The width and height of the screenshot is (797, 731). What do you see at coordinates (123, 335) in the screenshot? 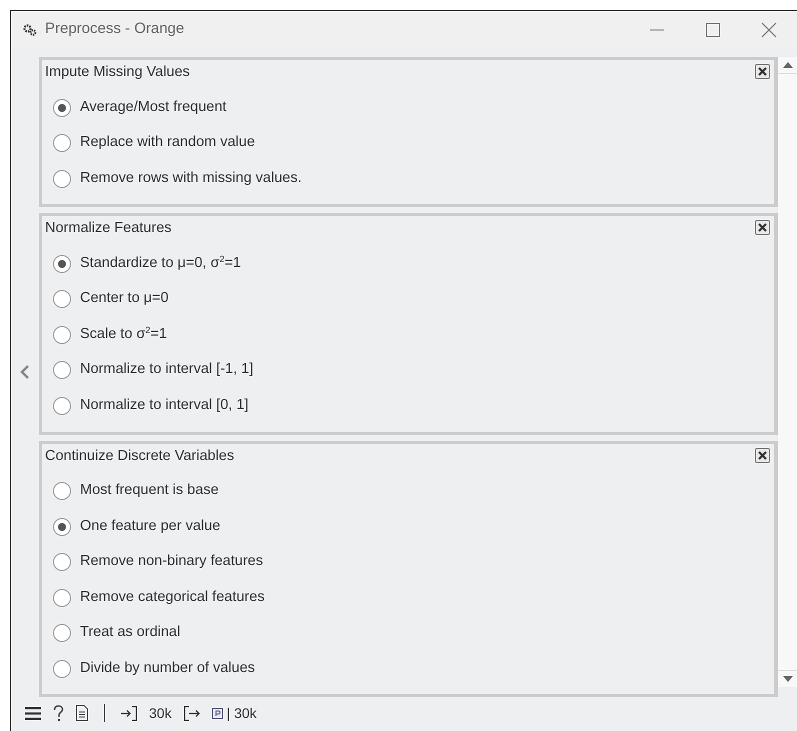
I see `option-label: Scale to σ$^{2}$=1` at bounding box center [123, 335].